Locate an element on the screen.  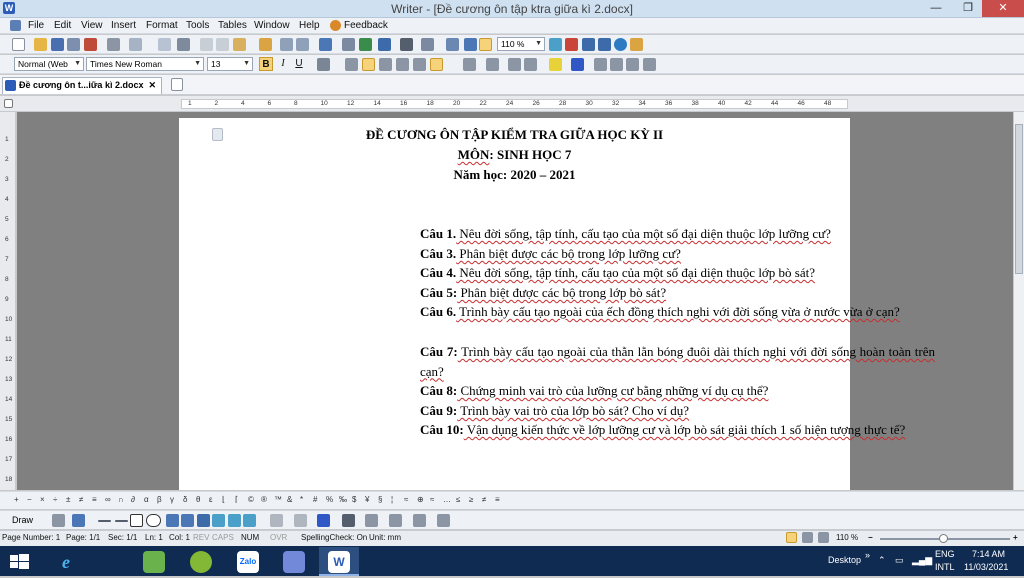
arrow-style-icon is located at coordinates (395, 520).